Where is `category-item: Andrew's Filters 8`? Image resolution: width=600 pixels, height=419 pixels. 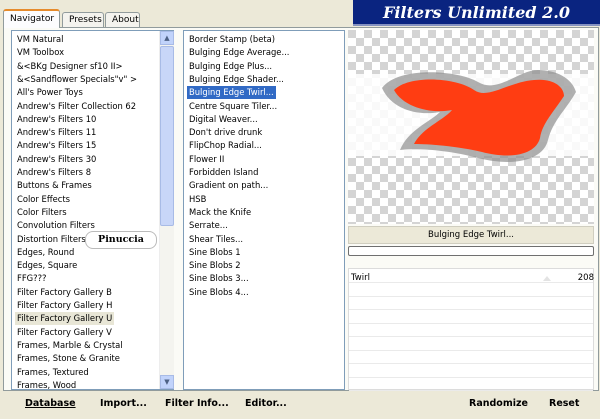 category-item: Andrew's Filters 8 is located at coordinates (54, 172).